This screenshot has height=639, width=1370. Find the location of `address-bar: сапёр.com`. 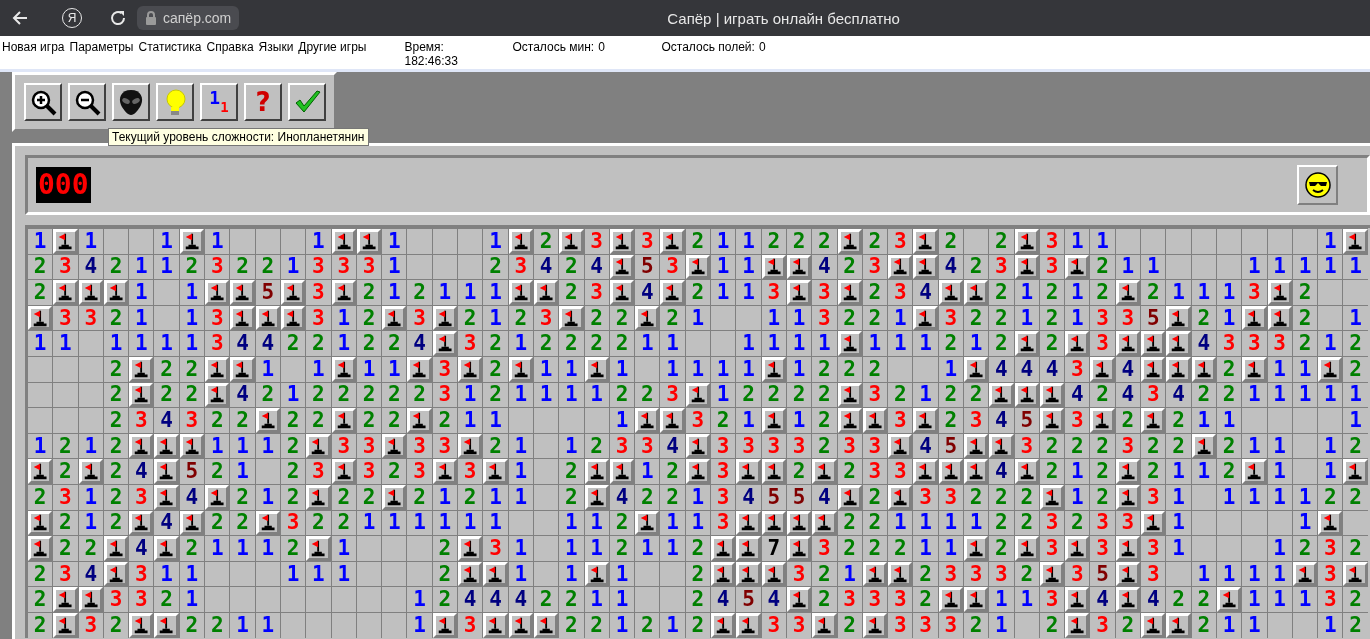

address-bar: сапёр.com is located at coordinates (188, 18).